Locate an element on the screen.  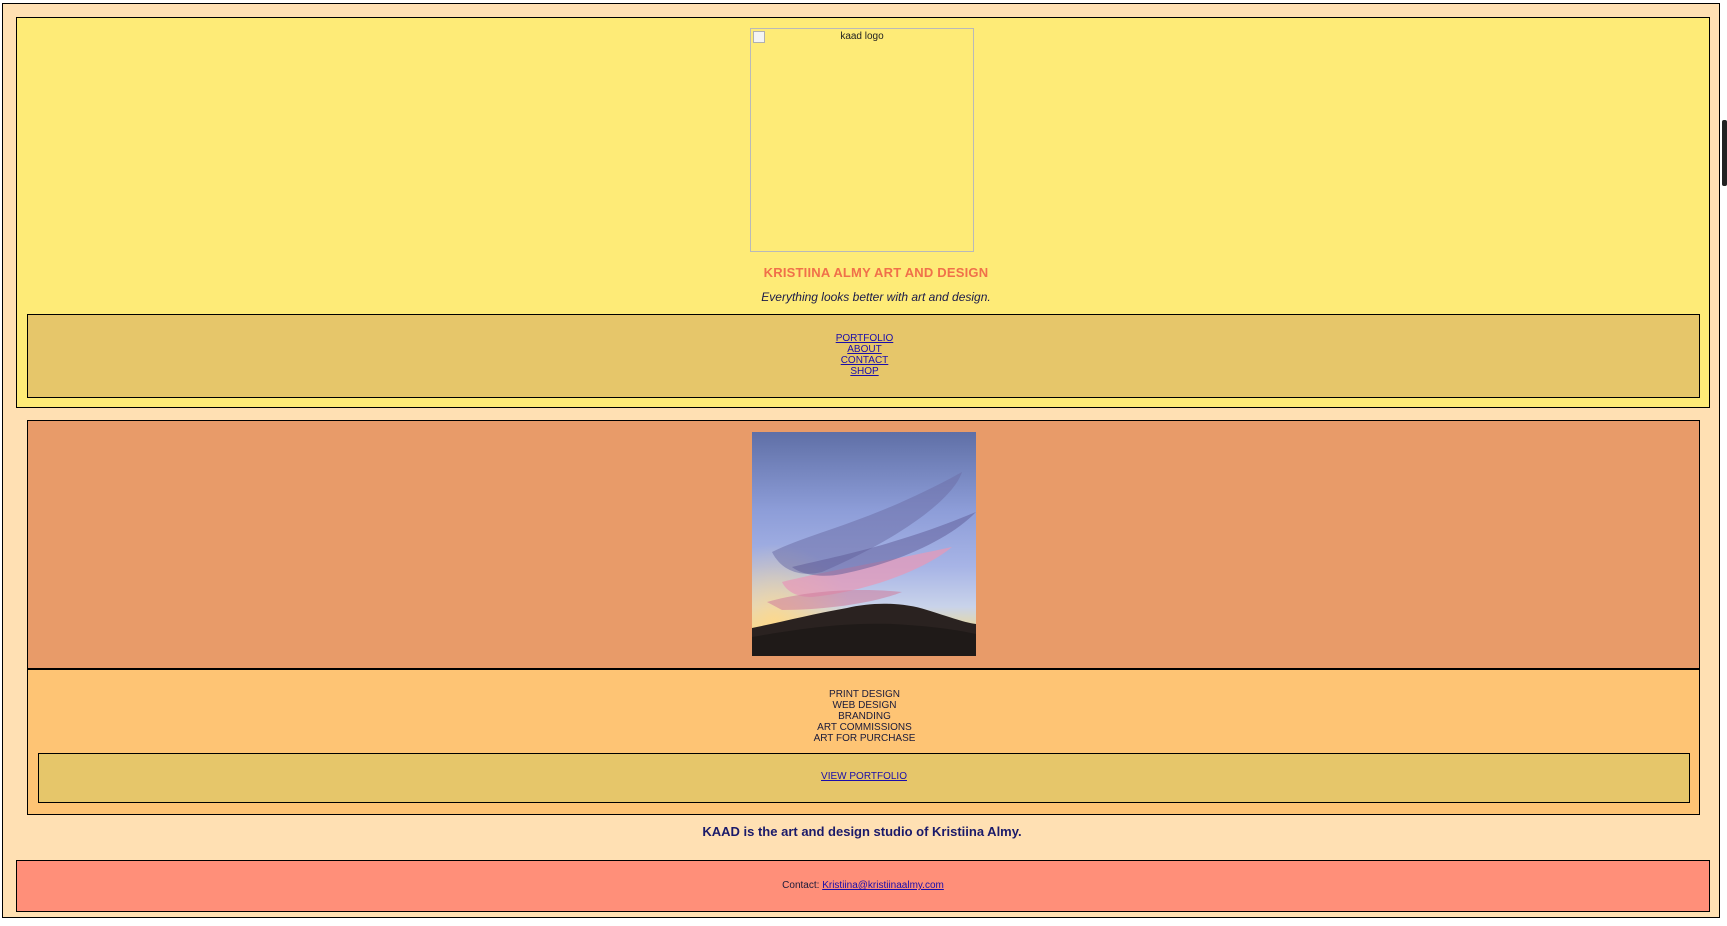
main-navigation: PORTFOLIO ABOUT CONTACT SHOP is located at coordinates (863, 356).